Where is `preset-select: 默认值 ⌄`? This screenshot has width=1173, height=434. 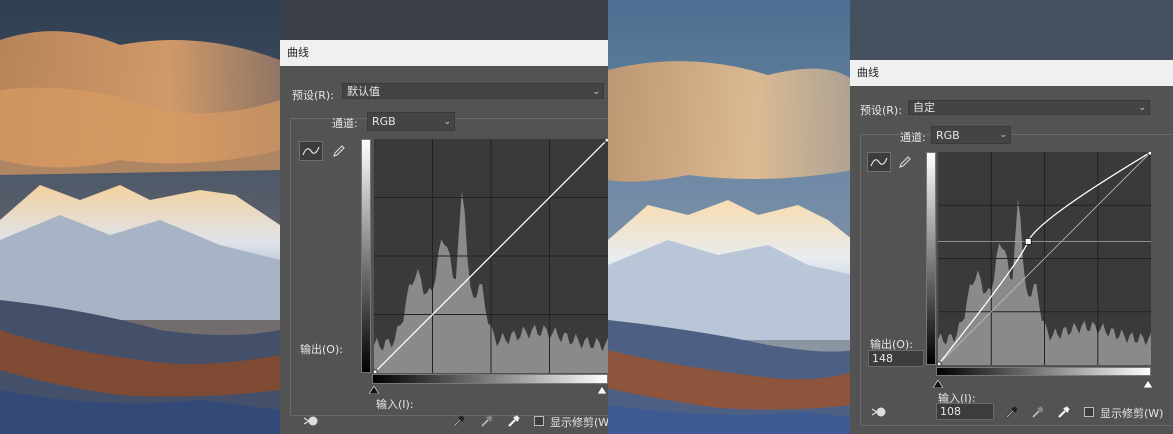 preset-select: 默认值 ⌄ is located at coordinates (473, 91).